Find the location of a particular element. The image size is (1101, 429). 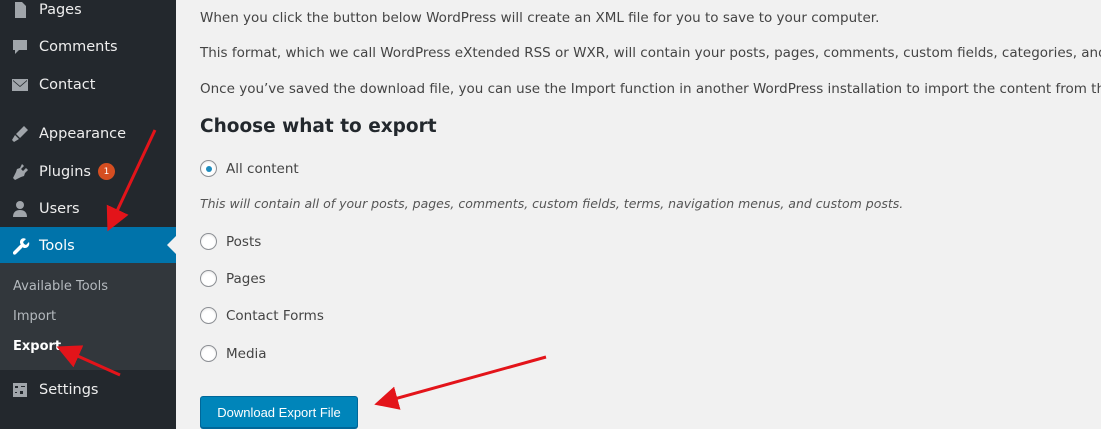

export-option-all-content: All content is located at coordinates (249, 168).